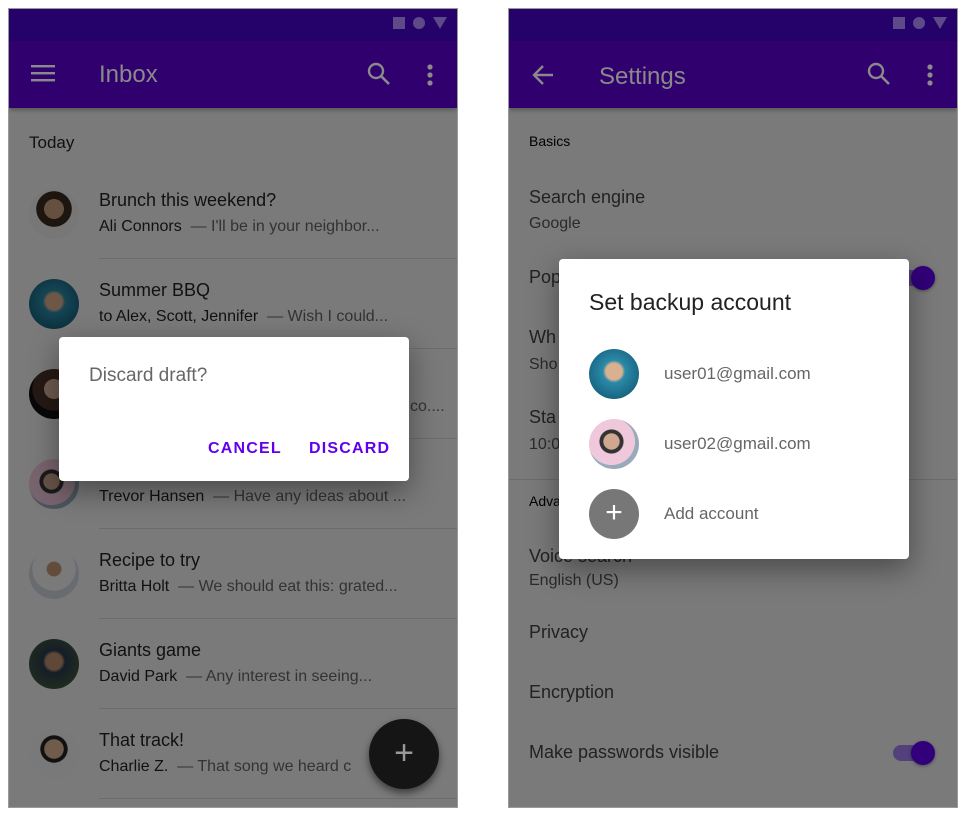 The height and width of the screenshot is (822, 978). What do you see at coordinates (155, 290) in the screenshot?
I see `message-title: Summer BBQ` at bounding box center [155, 290].